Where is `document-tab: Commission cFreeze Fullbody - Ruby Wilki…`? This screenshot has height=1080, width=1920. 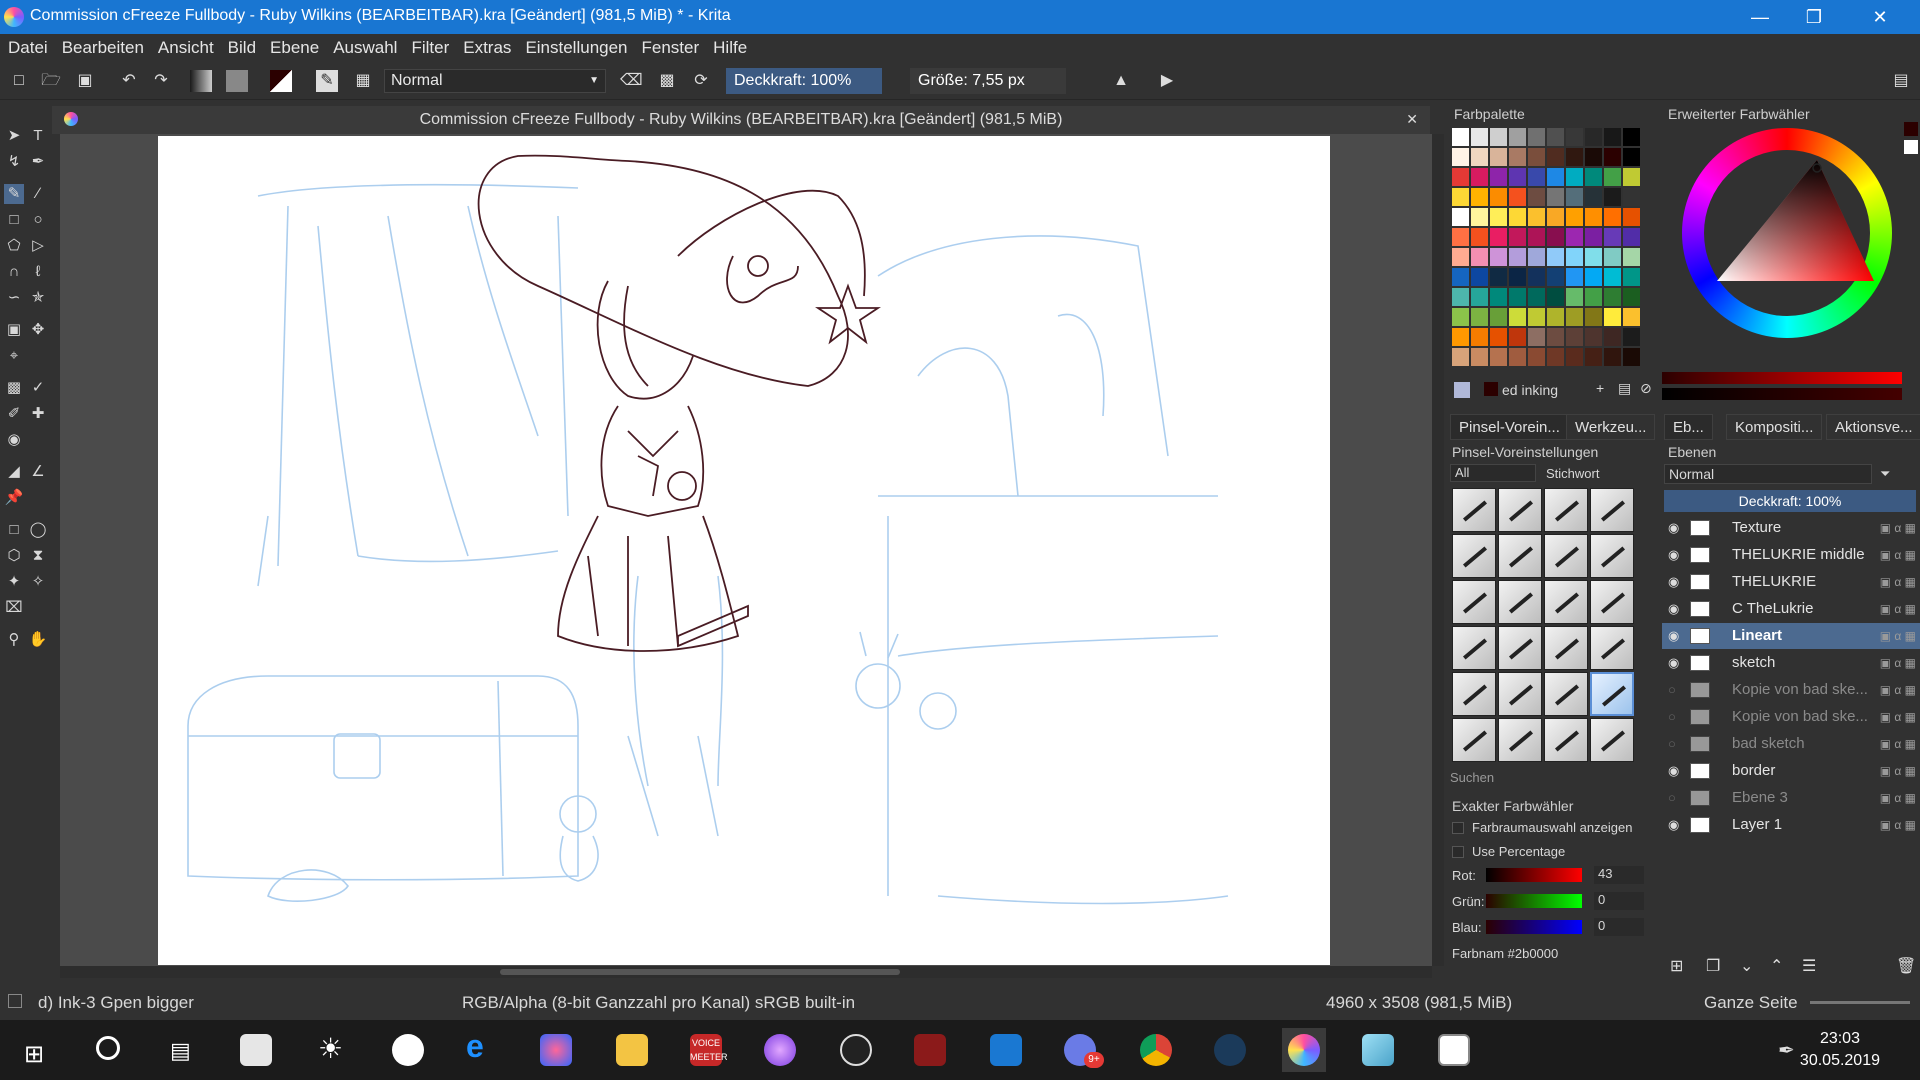 document-tab: Commission cFreeze Fullbody - Ruby Wilki… is located at coordinates (741, 120).